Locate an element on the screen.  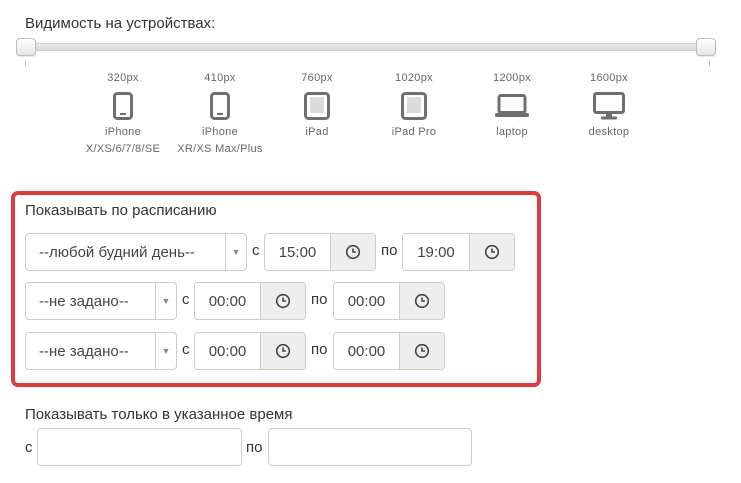
schedule-day-select-3: --не задано-- ▼ is located at coordinates (101, 351).